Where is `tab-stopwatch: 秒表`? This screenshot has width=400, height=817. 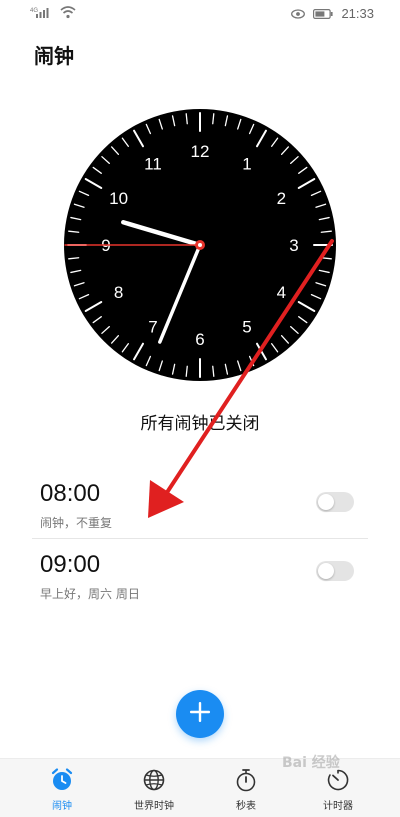
tab-stopwatch: 秒表 is located at coordinates (246, 788).